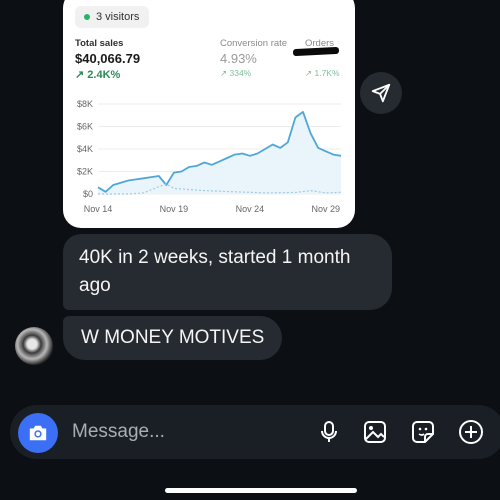 This screenshot has width=500, height=500. I want to click on sticker-icon, so click(423, 432).